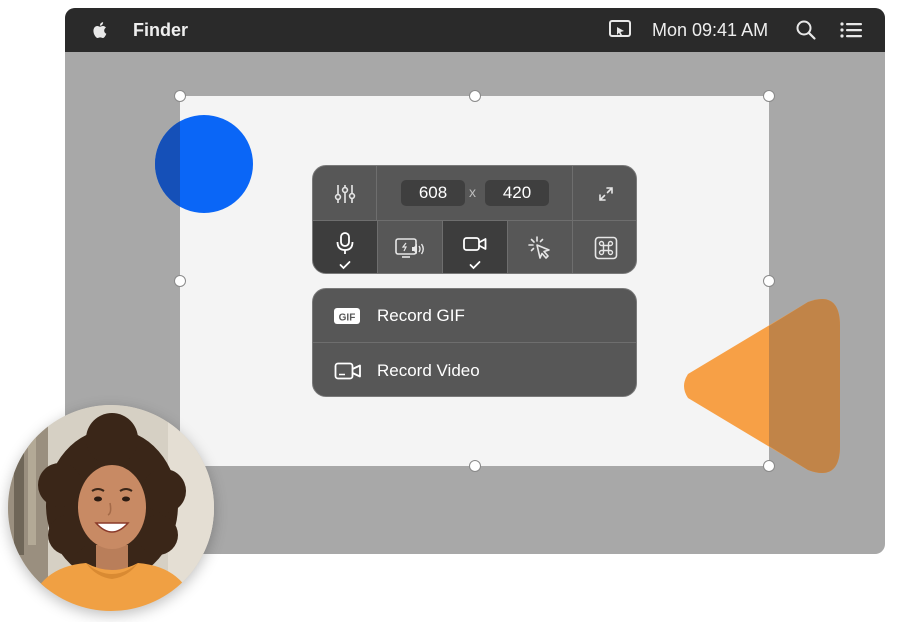  What do you see at coordinates (806, 30) in the screenshot?
I see `search-icon` at bounding box center [806, 30].